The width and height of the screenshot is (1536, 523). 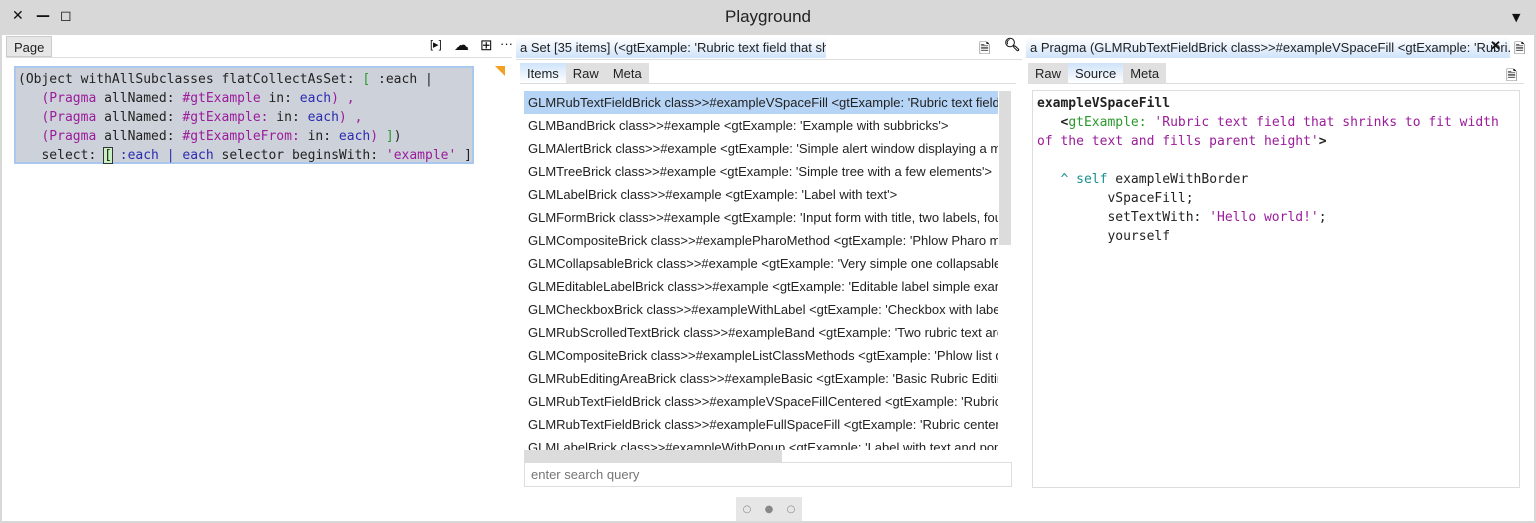 What do you see at coordinates (421, 155) in the screenshot?
I see `code-token: 'example'` at bounding box center [421, 155].